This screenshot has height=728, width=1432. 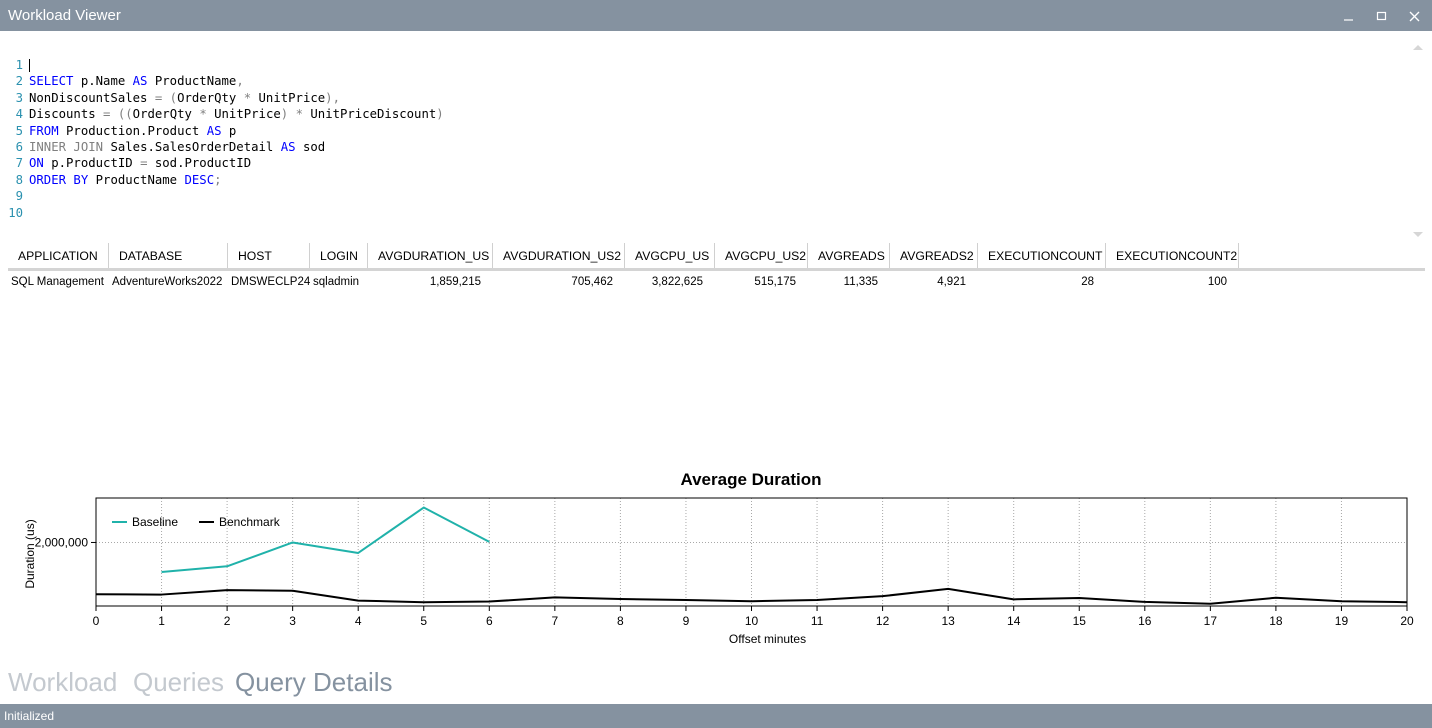 I want to click on line-number: 2, so click(x=19, y=81).